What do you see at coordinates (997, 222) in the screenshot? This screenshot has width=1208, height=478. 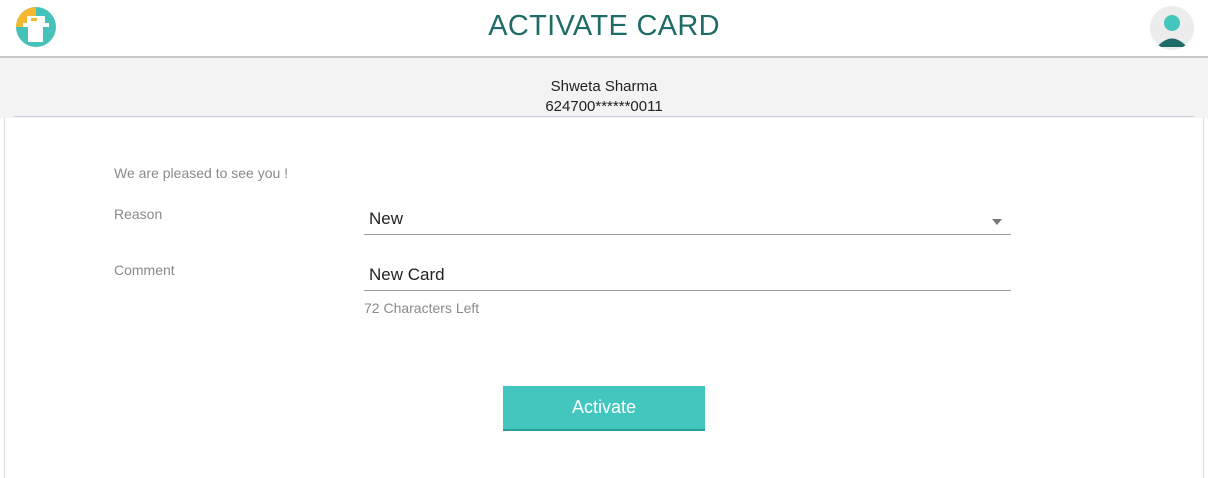 I see `dropdown-arrow-icon` at bounding box center [997, 222].